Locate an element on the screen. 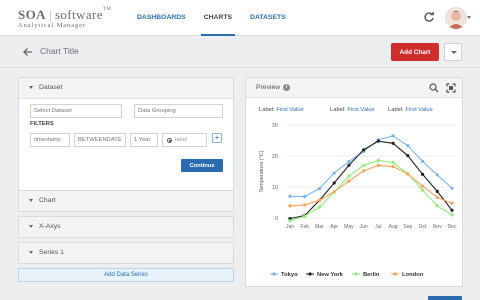 The height and width of the screenshot is (300, 480). logo-soa: SOA is located at coordinates (32, 14).